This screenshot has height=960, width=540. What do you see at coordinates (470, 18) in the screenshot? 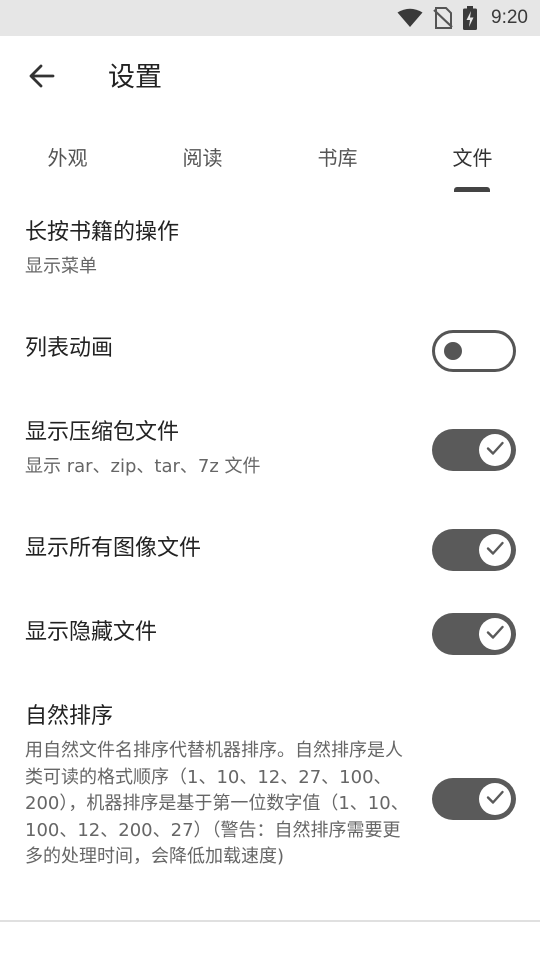
I see `battery-charging-icon` at bounding box center [470, 18].